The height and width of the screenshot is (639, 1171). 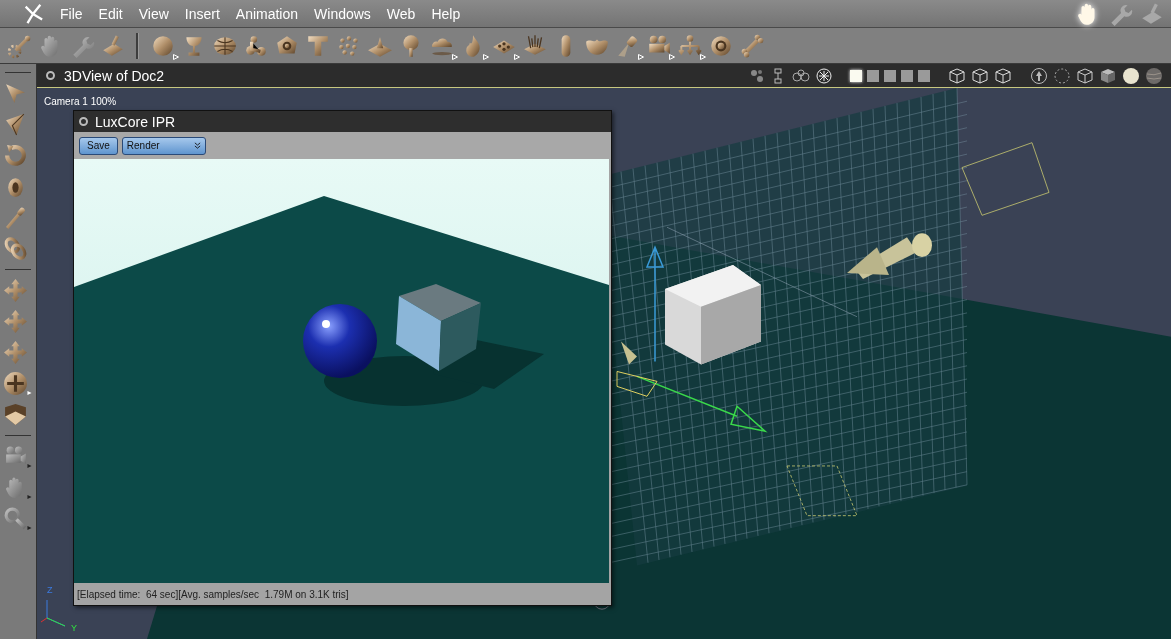 I want to click on menu-item: Edit, so click(x=110, y=13).